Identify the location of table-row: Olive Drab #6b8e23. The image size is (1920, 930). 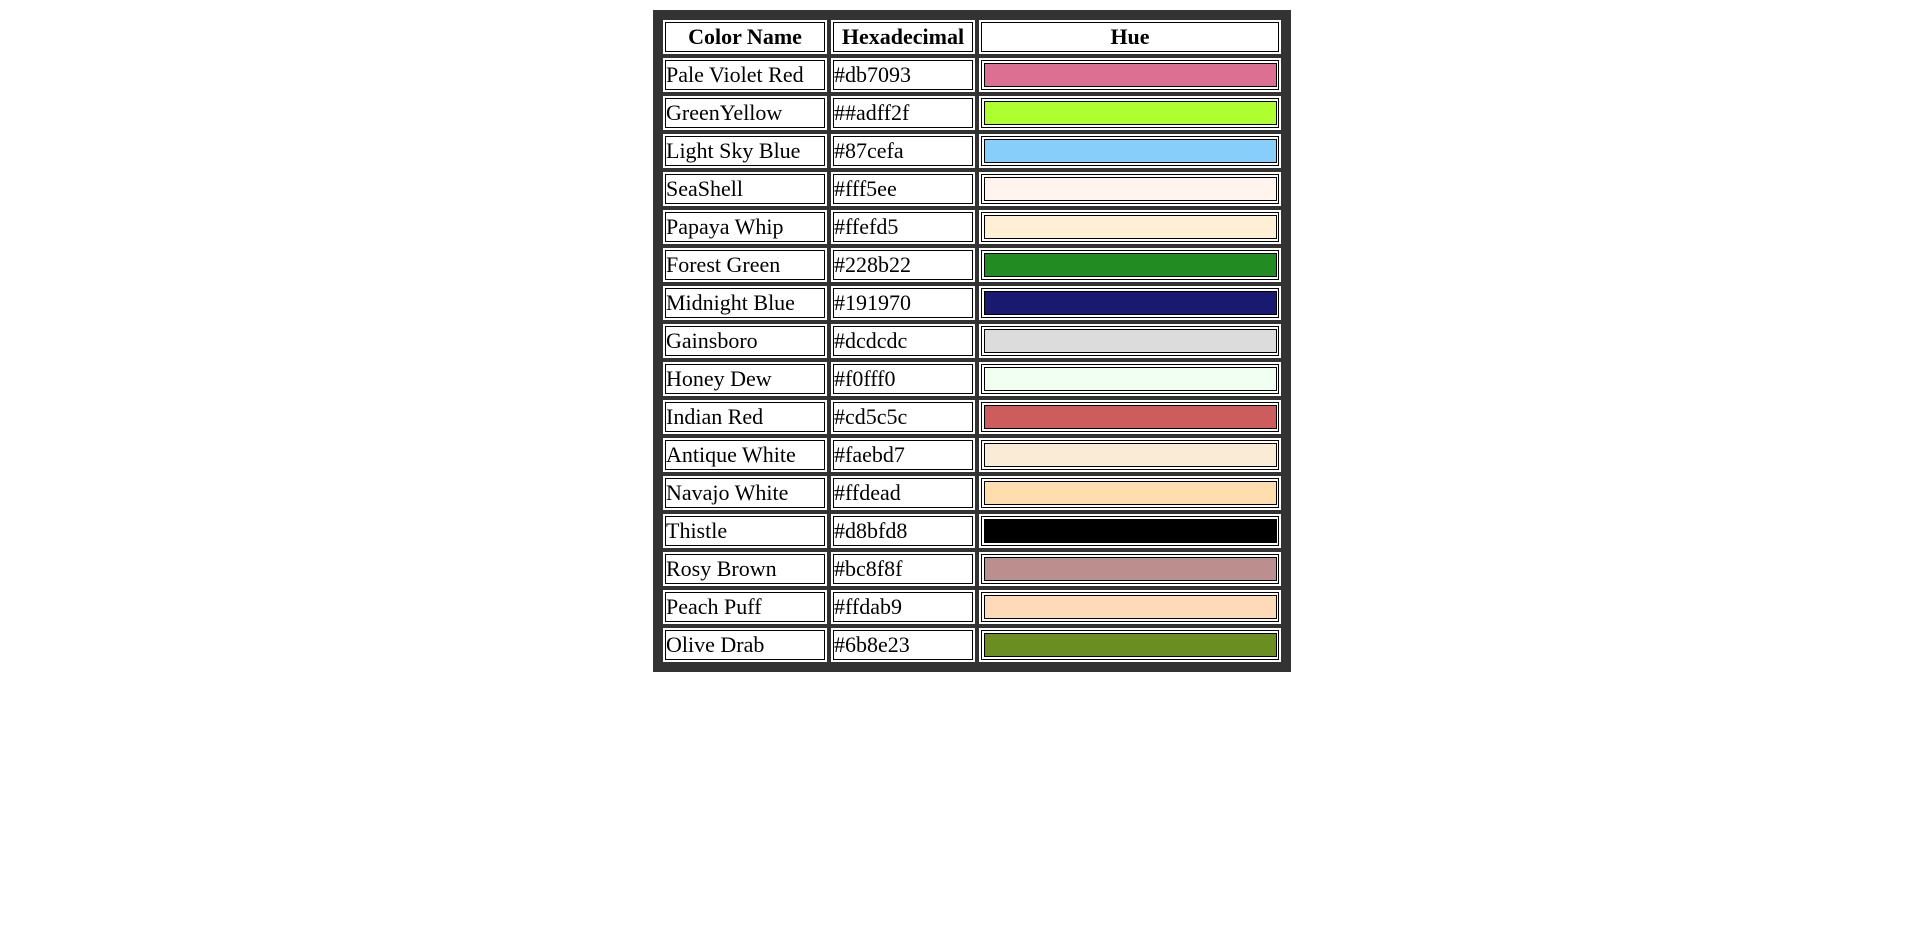
(972, 645).